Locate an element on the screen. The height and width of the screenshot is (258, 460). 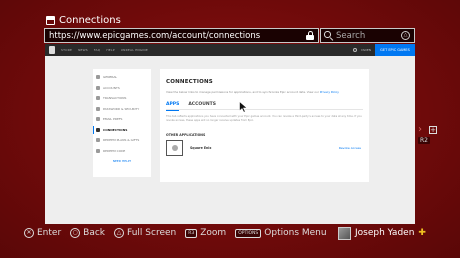
menu-label: CONNECTIONS is located at coordinates (115, 129).